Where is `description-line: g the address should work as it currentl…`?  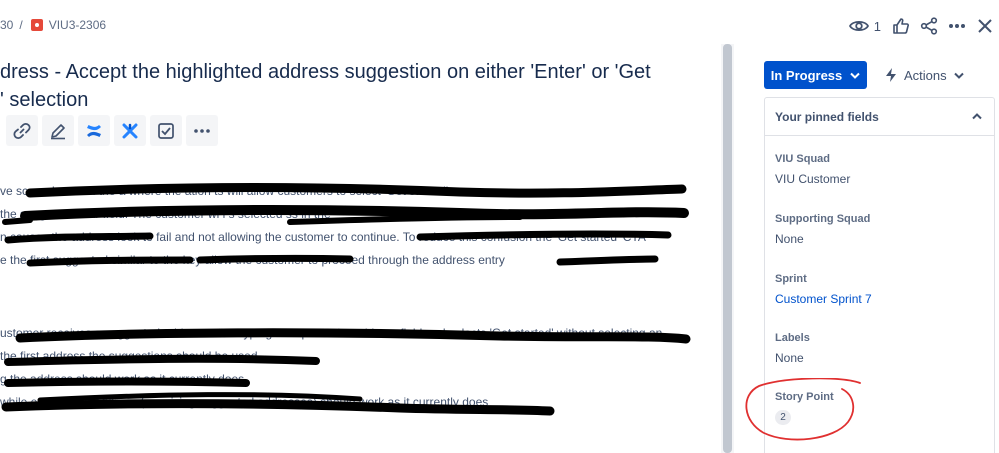 description-line: g the address should work as it currentl… is located at coordinates (122, 379).